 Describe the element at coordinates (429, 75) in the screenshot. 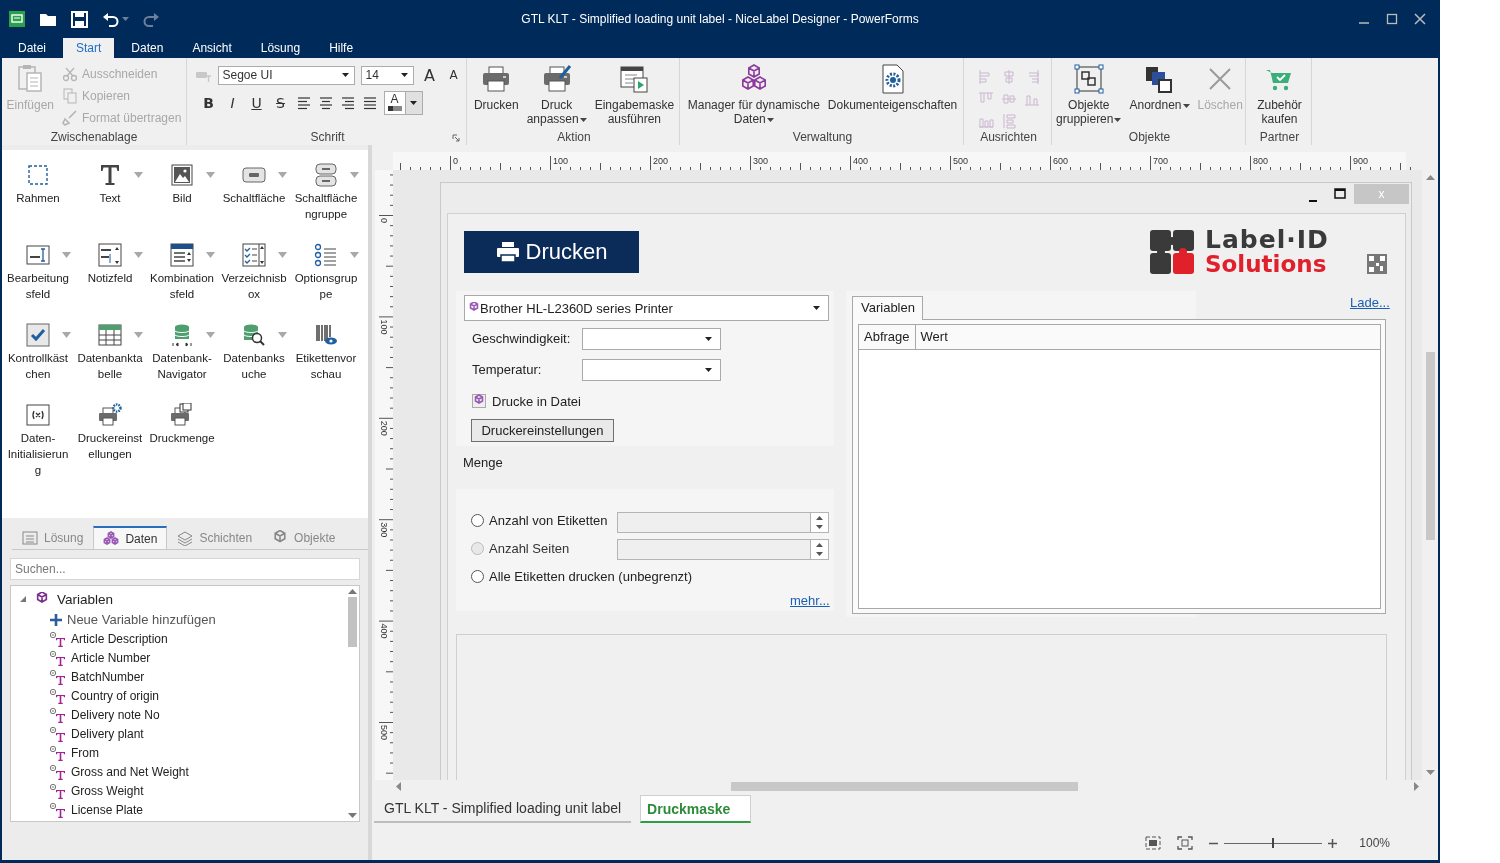

I see `grow-font-button: A` at that location.